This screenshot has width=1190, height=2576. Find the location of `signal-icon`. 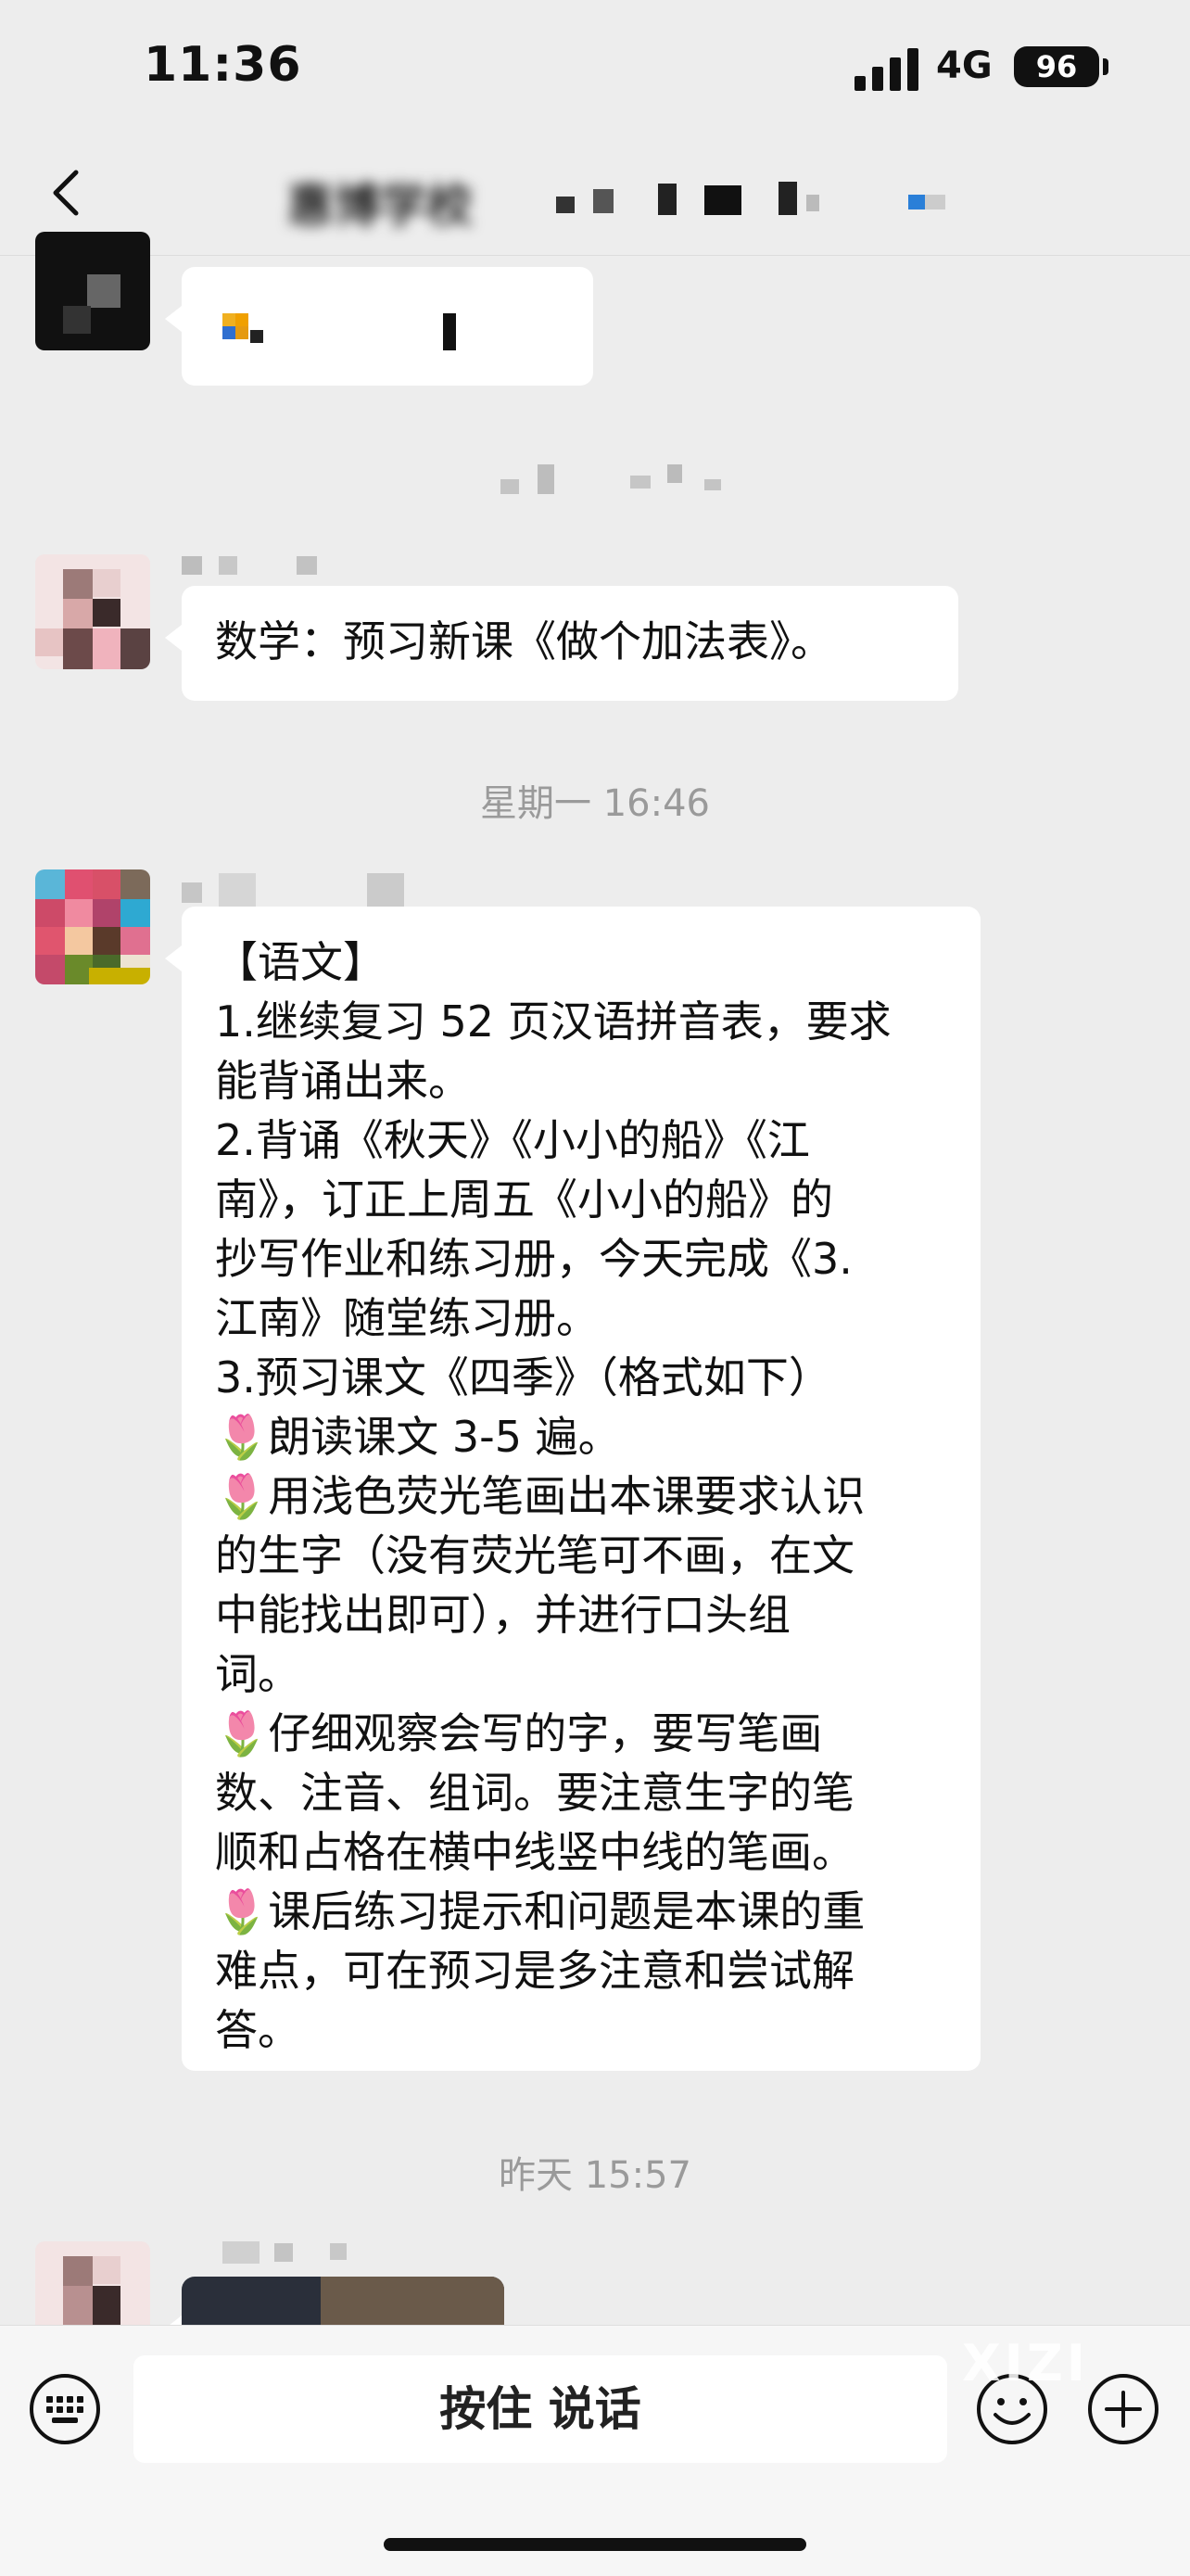

signal-icon is located at coordinates (886, 69).